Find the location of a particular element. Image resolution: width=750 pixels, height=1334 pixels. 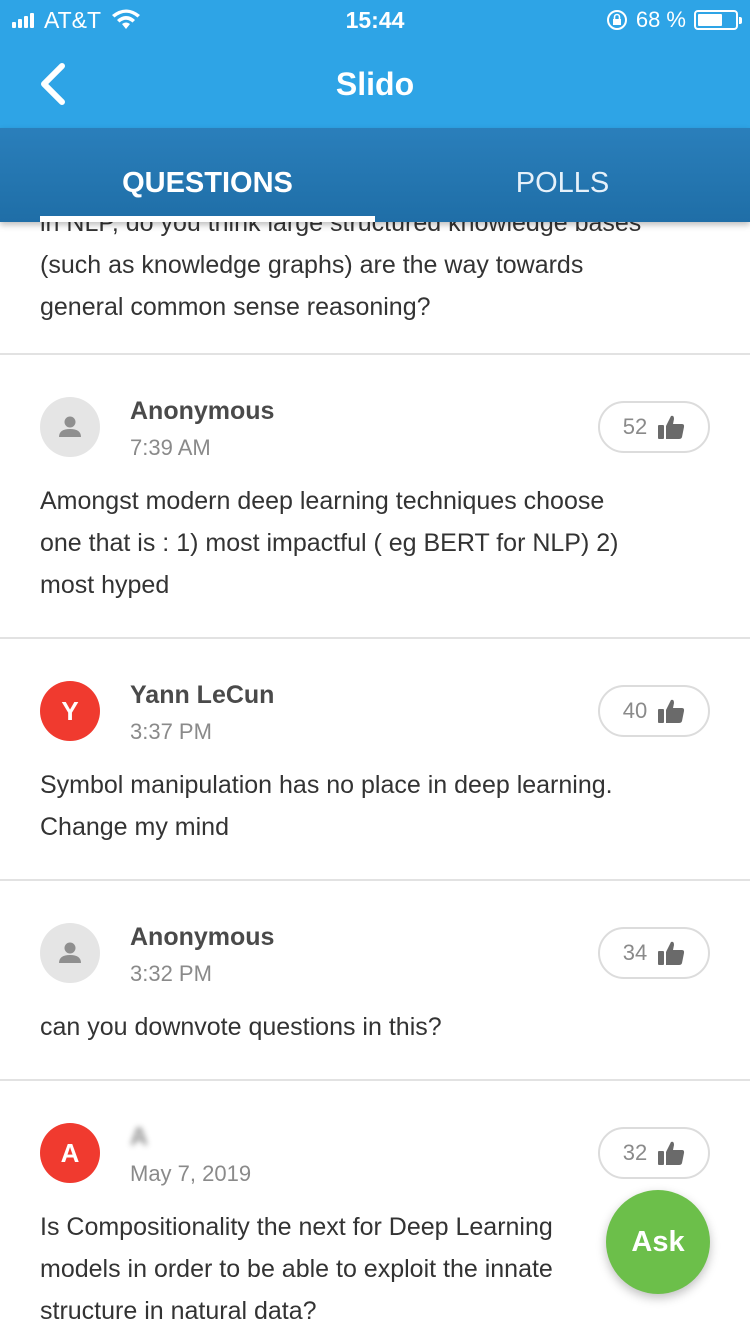

status-right: 68 % is located at coordinates (674, 20).